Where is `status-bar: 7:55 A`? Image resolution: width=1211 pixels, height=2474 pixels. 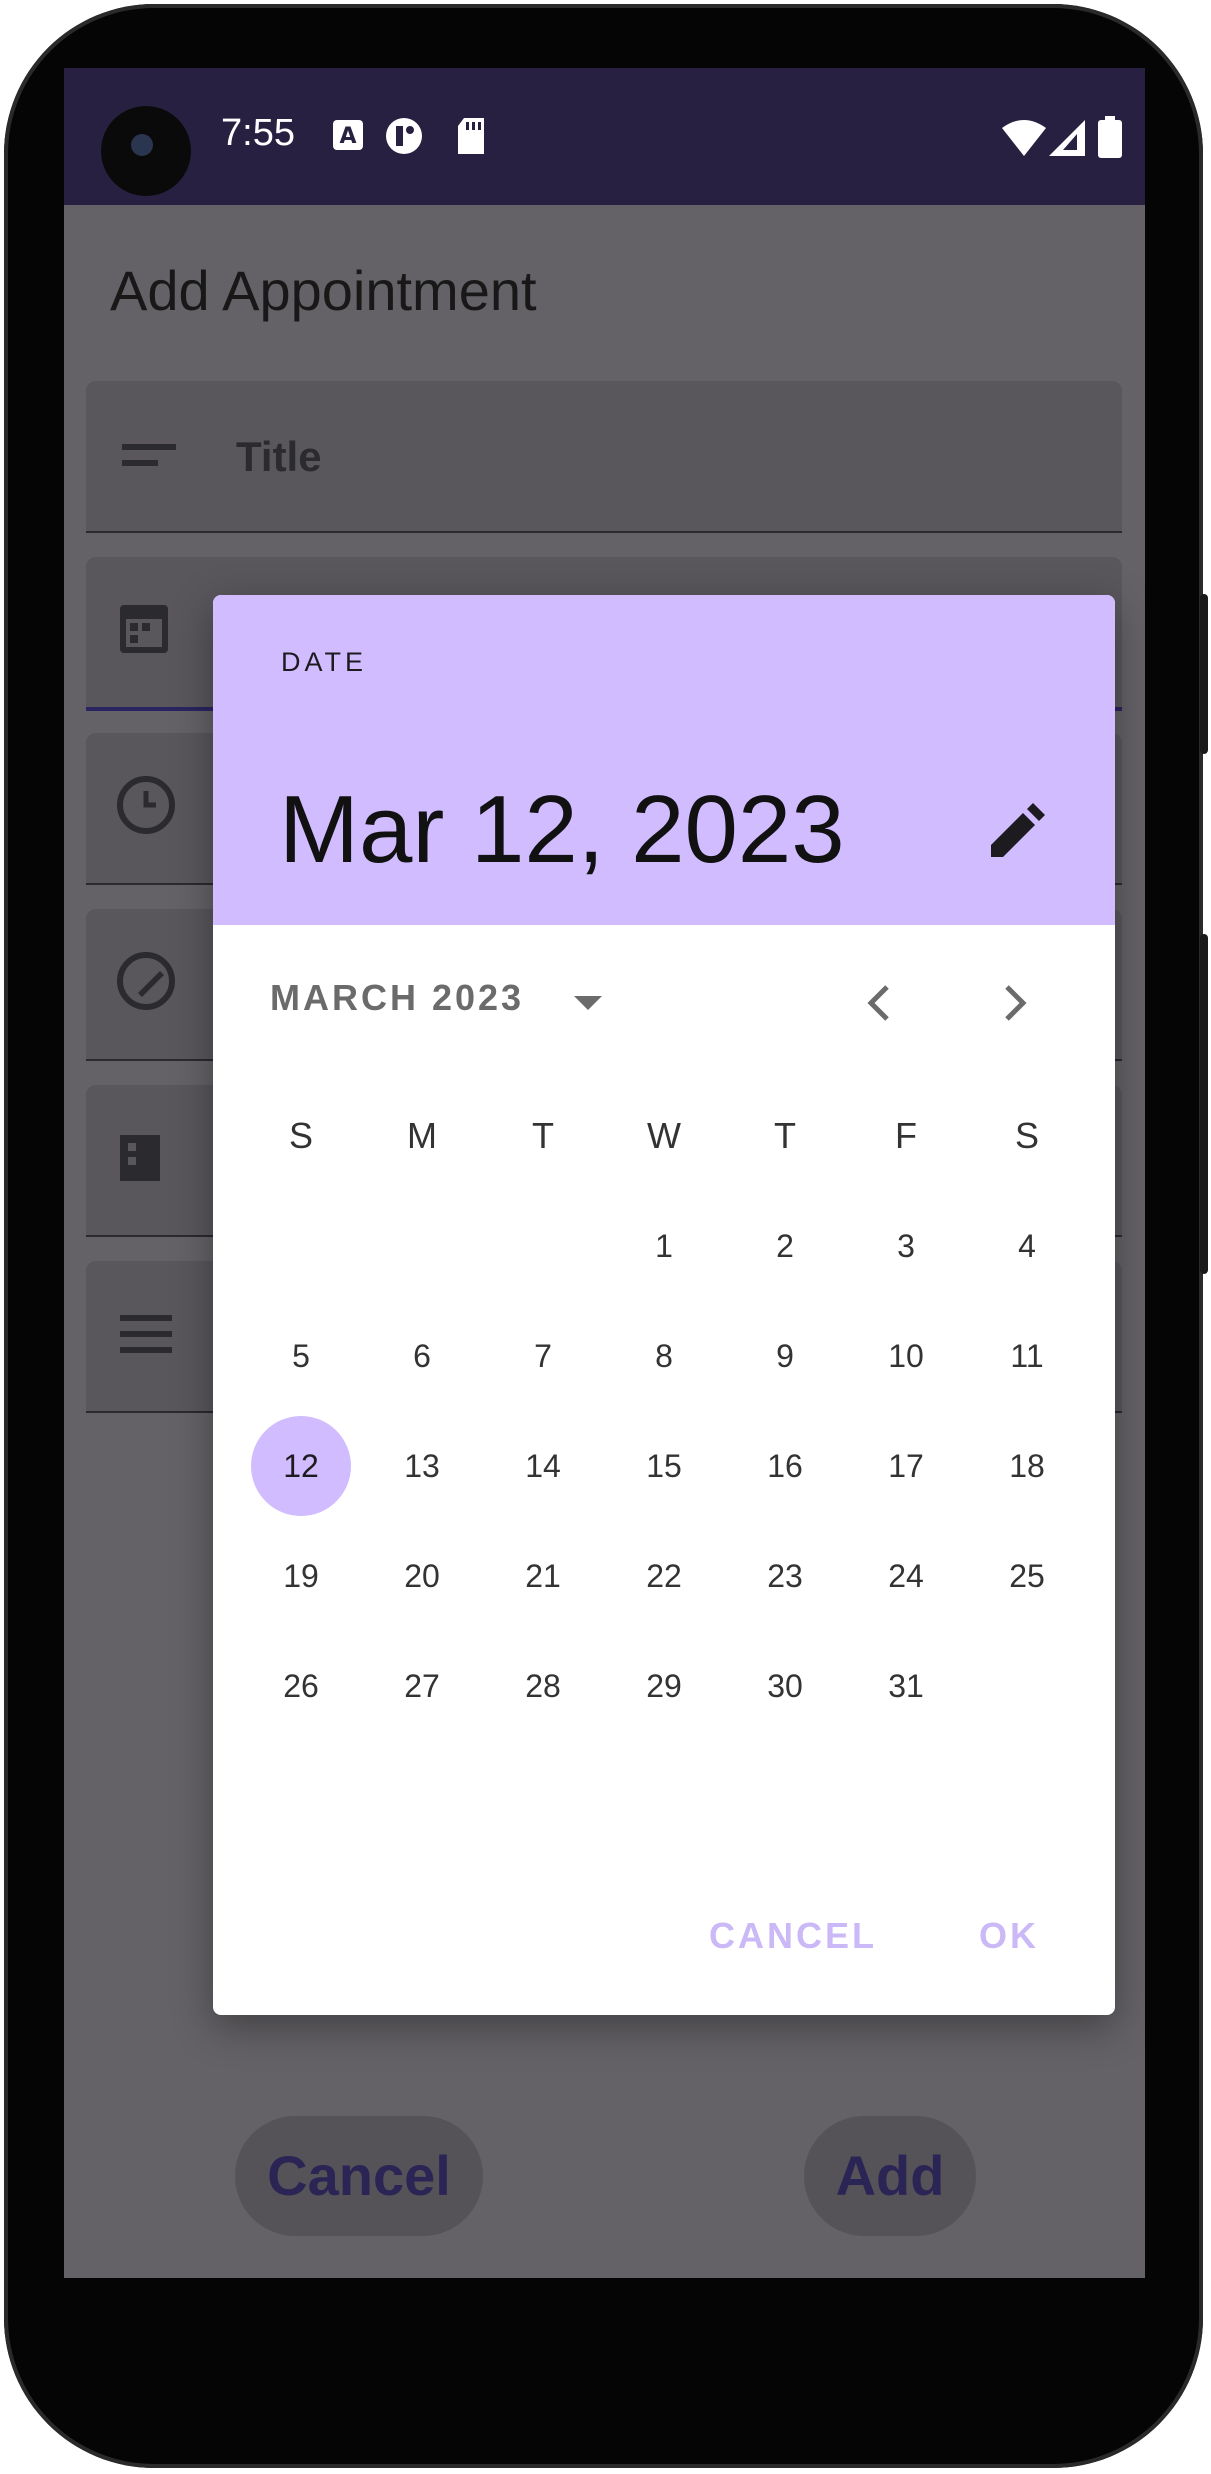 status-bar: 7:55 A is located at coordinates (604, 136).